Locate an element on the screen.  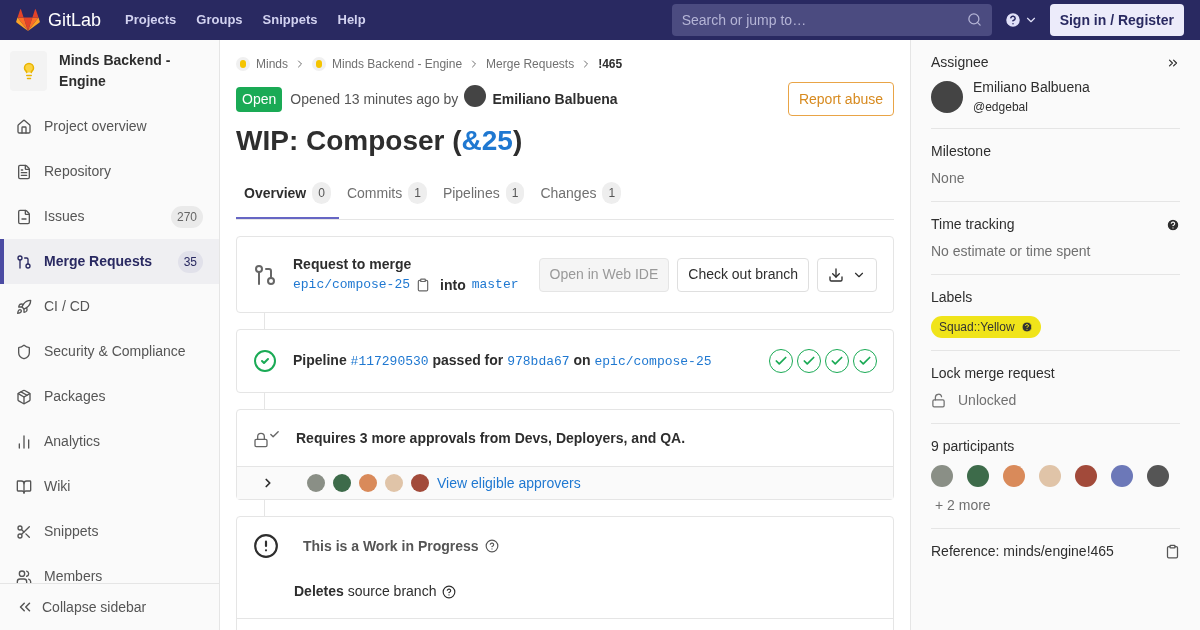
sidebar-item: CI / CD is located at coordinates (109, 306).